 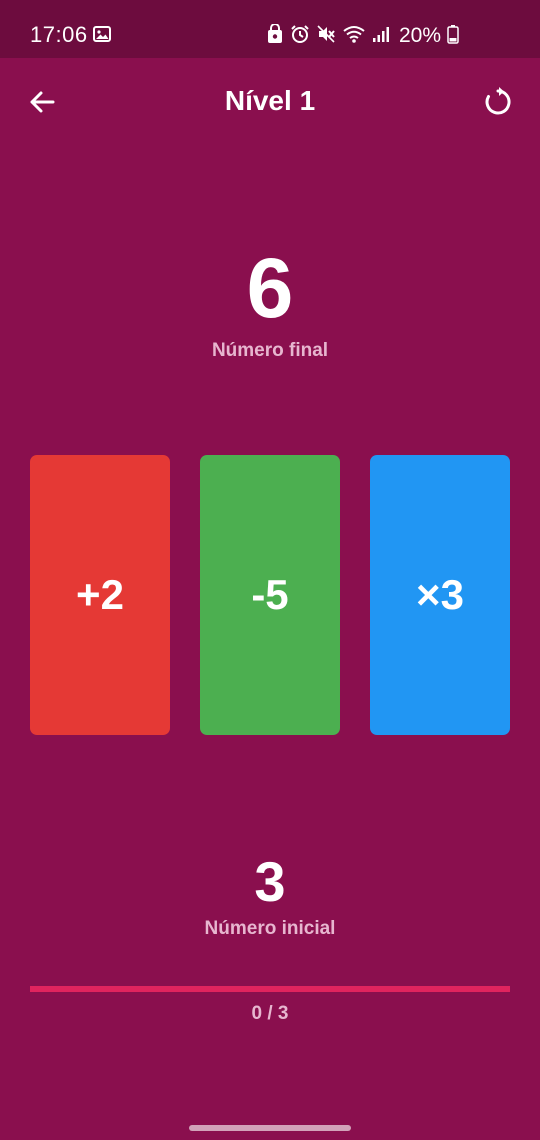 I want to click on reset-button, so click(x=498, y=102).